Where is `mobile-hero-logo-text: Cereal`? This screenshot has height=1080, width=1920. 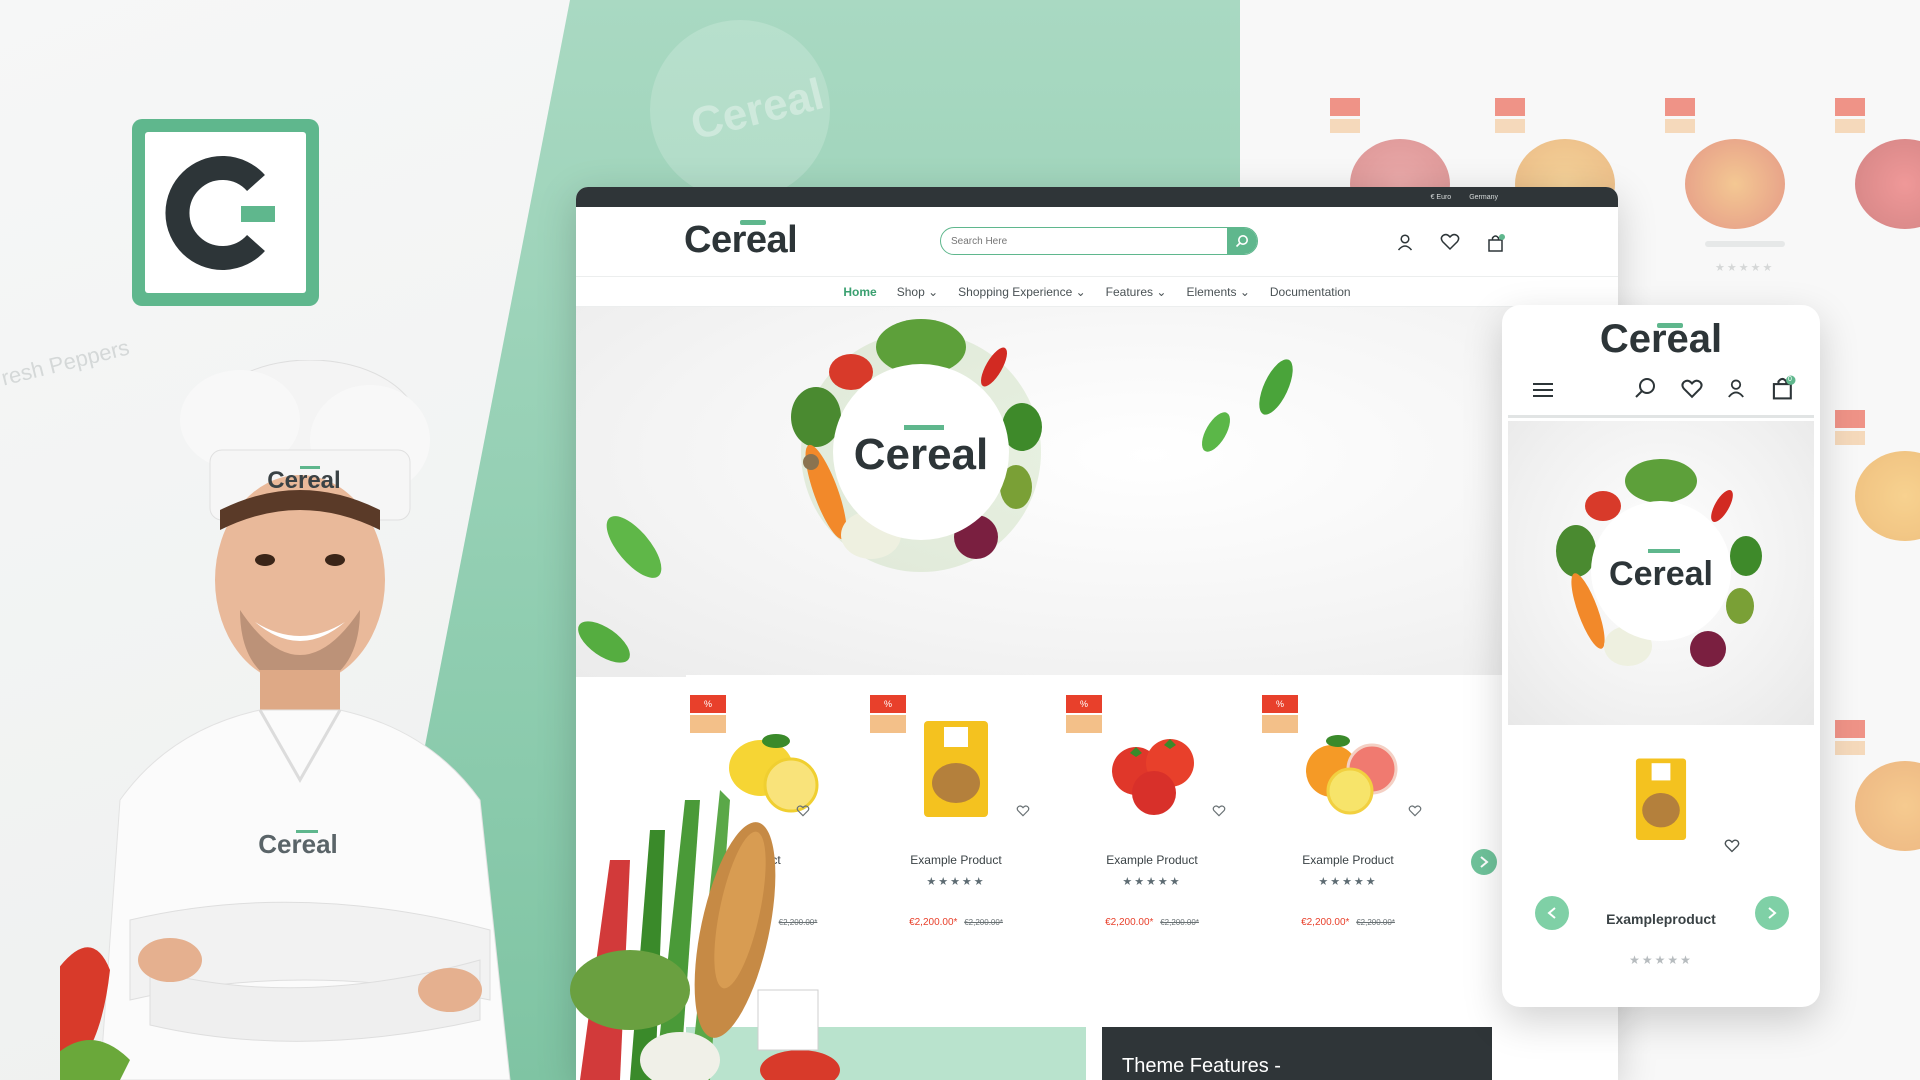 mobile-hero-logo-text: Cereal is located at coordinates (1661, 574).